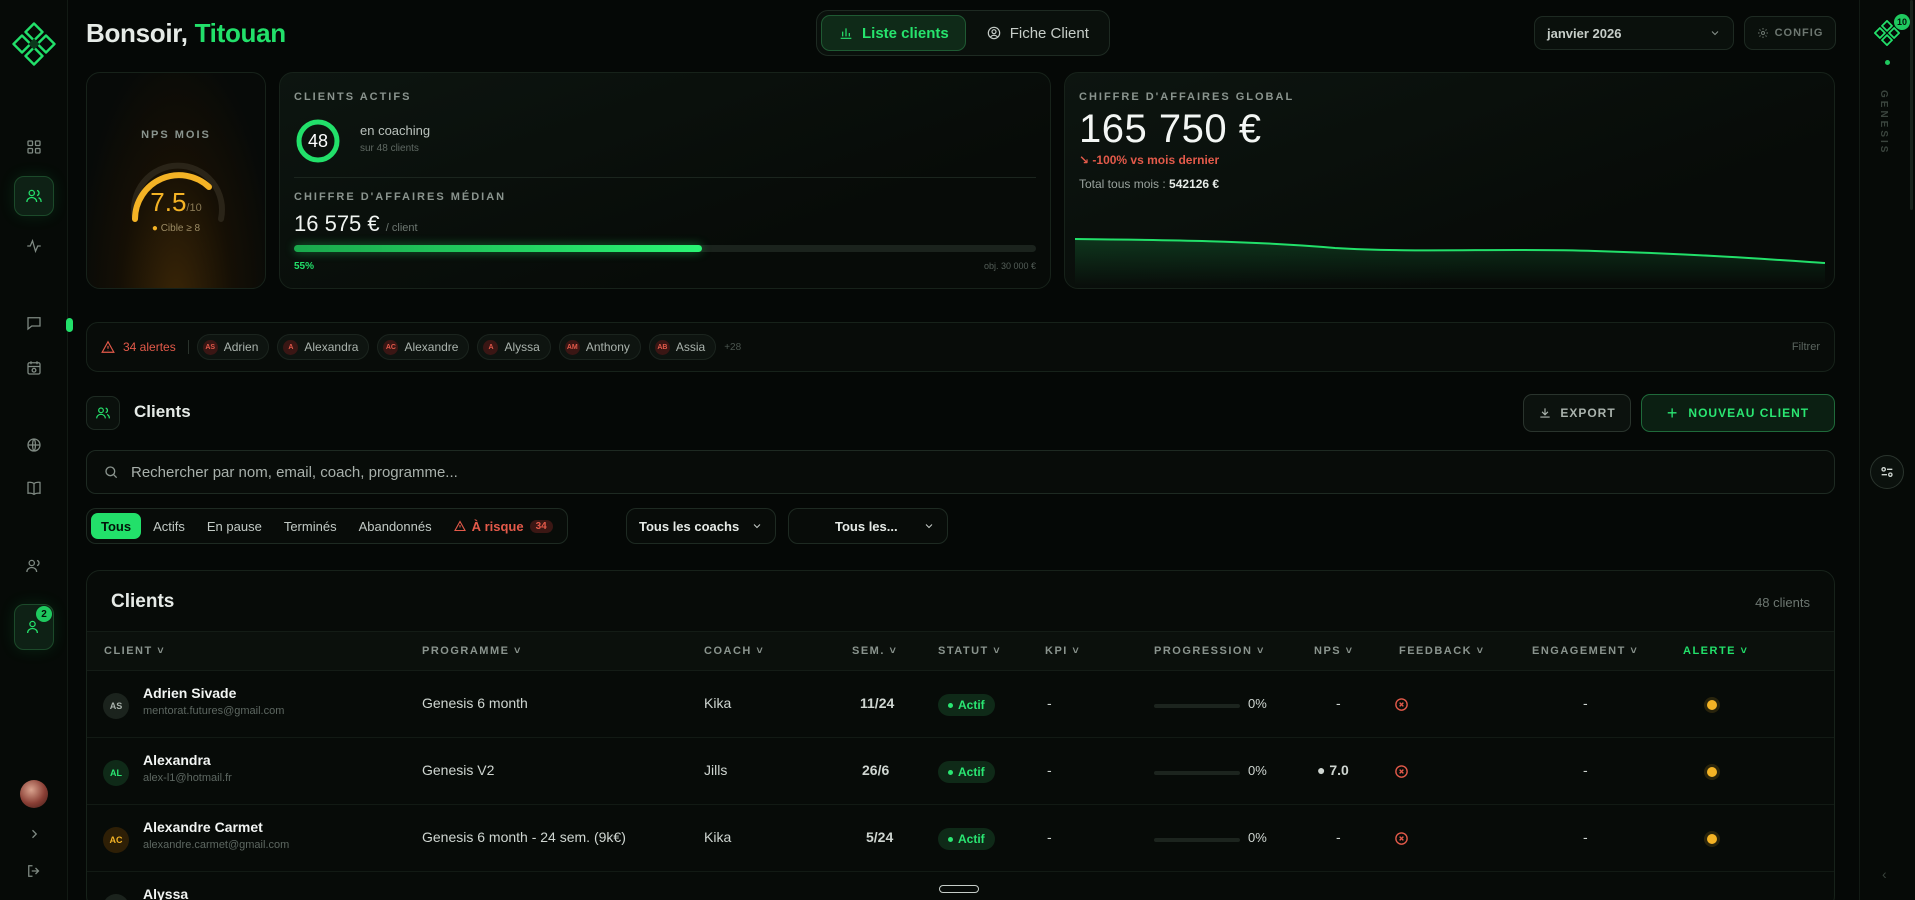  I want to click on chip-avatar: AB, so click(662, 347).